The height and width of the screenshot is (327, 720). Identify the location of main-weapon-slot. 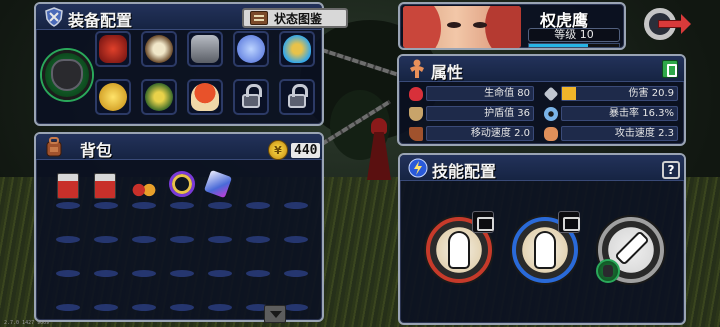
(67, 75).